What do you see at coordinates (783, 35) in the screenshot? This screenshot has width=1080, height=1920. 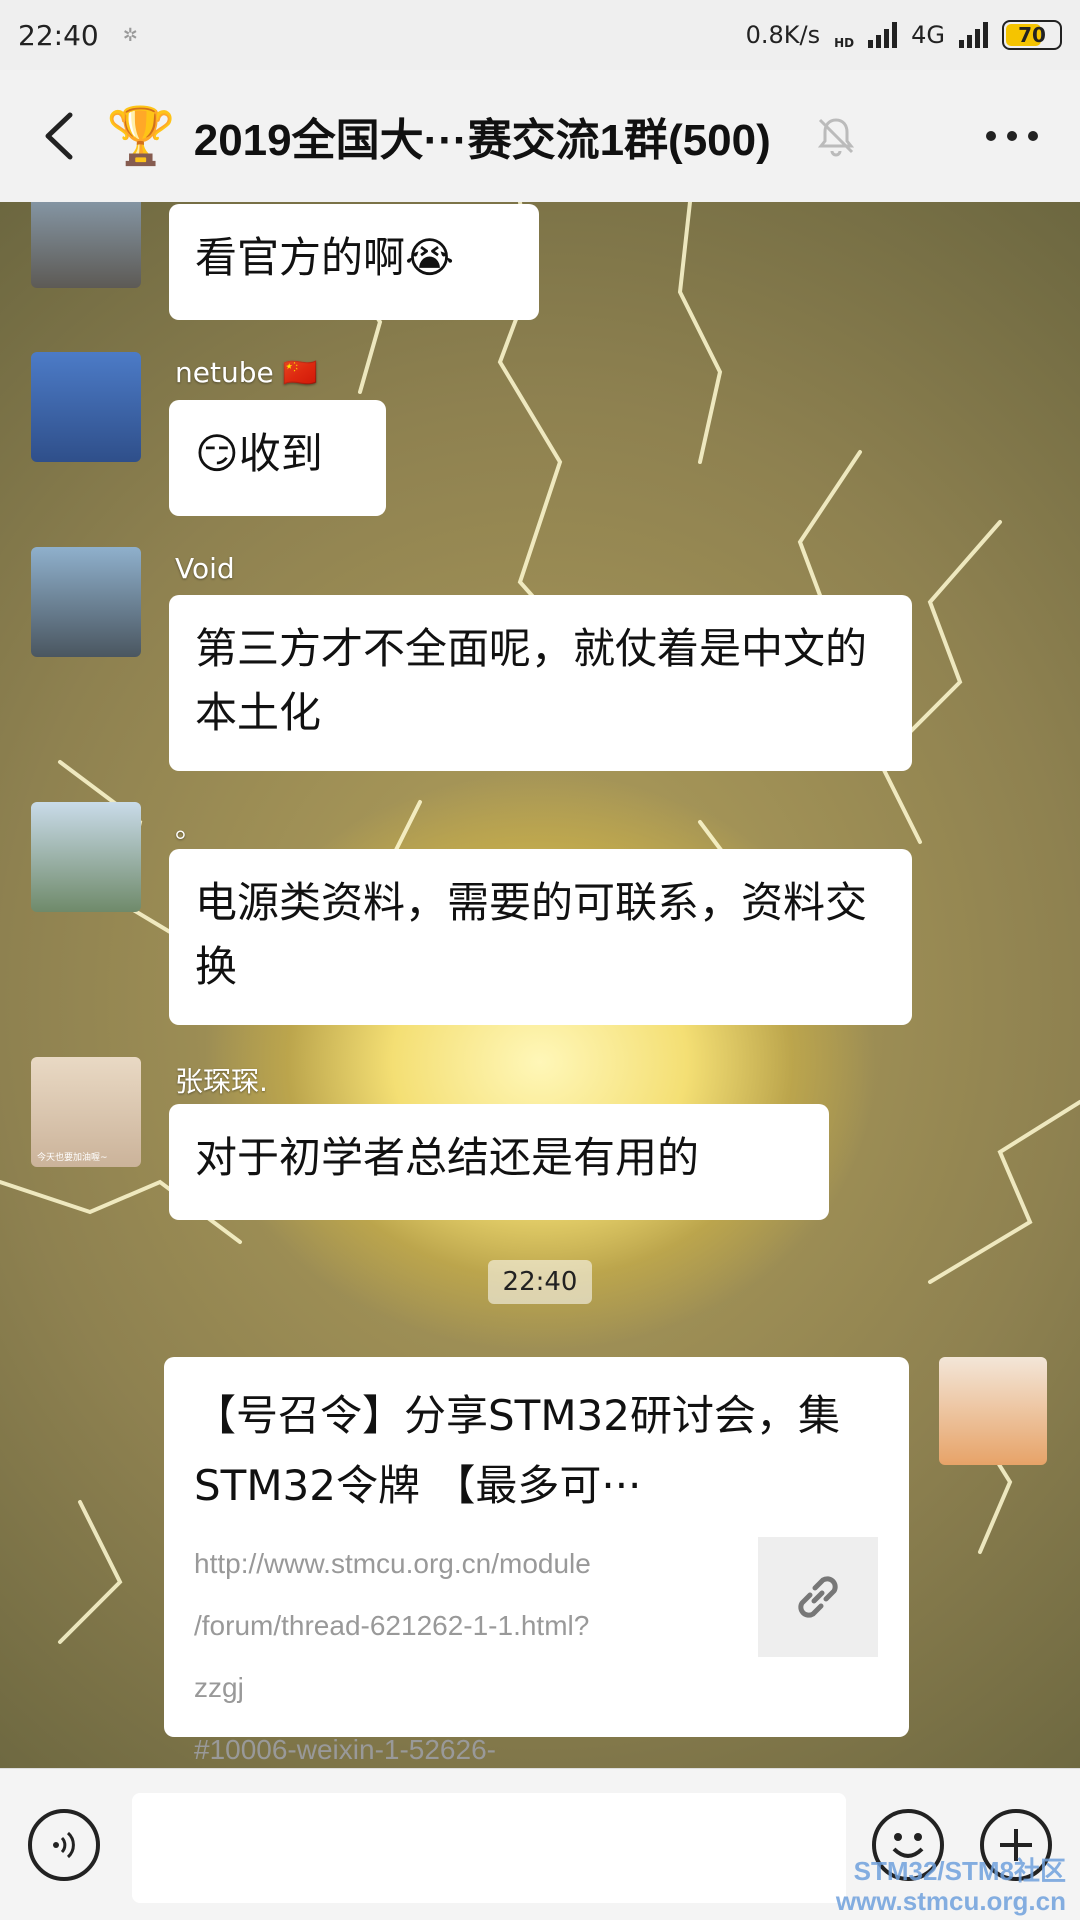 I see `network-speed: 0.8K/s` at bounding box center [783, 35].